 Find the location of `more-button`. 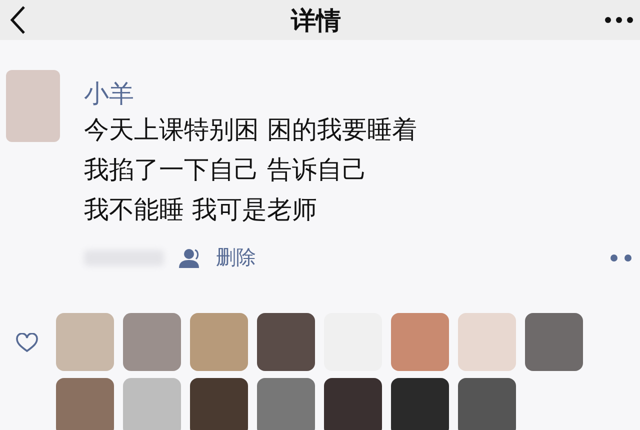

more-button is located at coordinates (619, 20).